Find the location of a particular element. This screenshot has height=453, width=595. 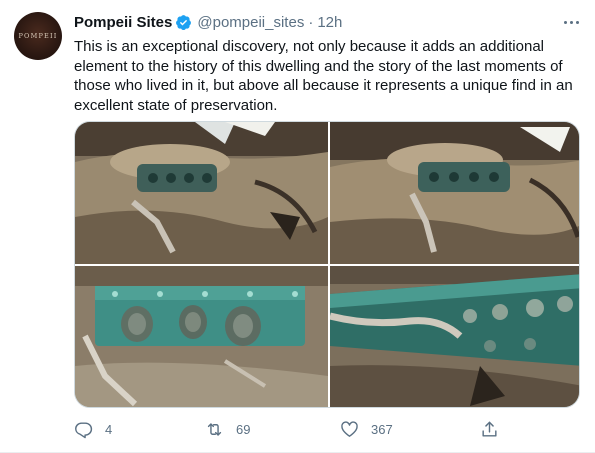

share-icon is located at coordinates (489, 429).